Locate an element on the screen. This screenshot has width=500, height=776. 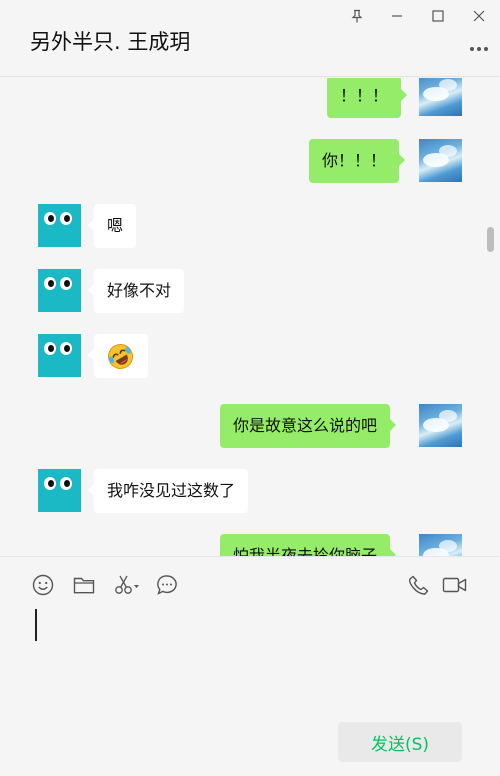
rolling-laughing-emoji is located at coordinates (120, 356).